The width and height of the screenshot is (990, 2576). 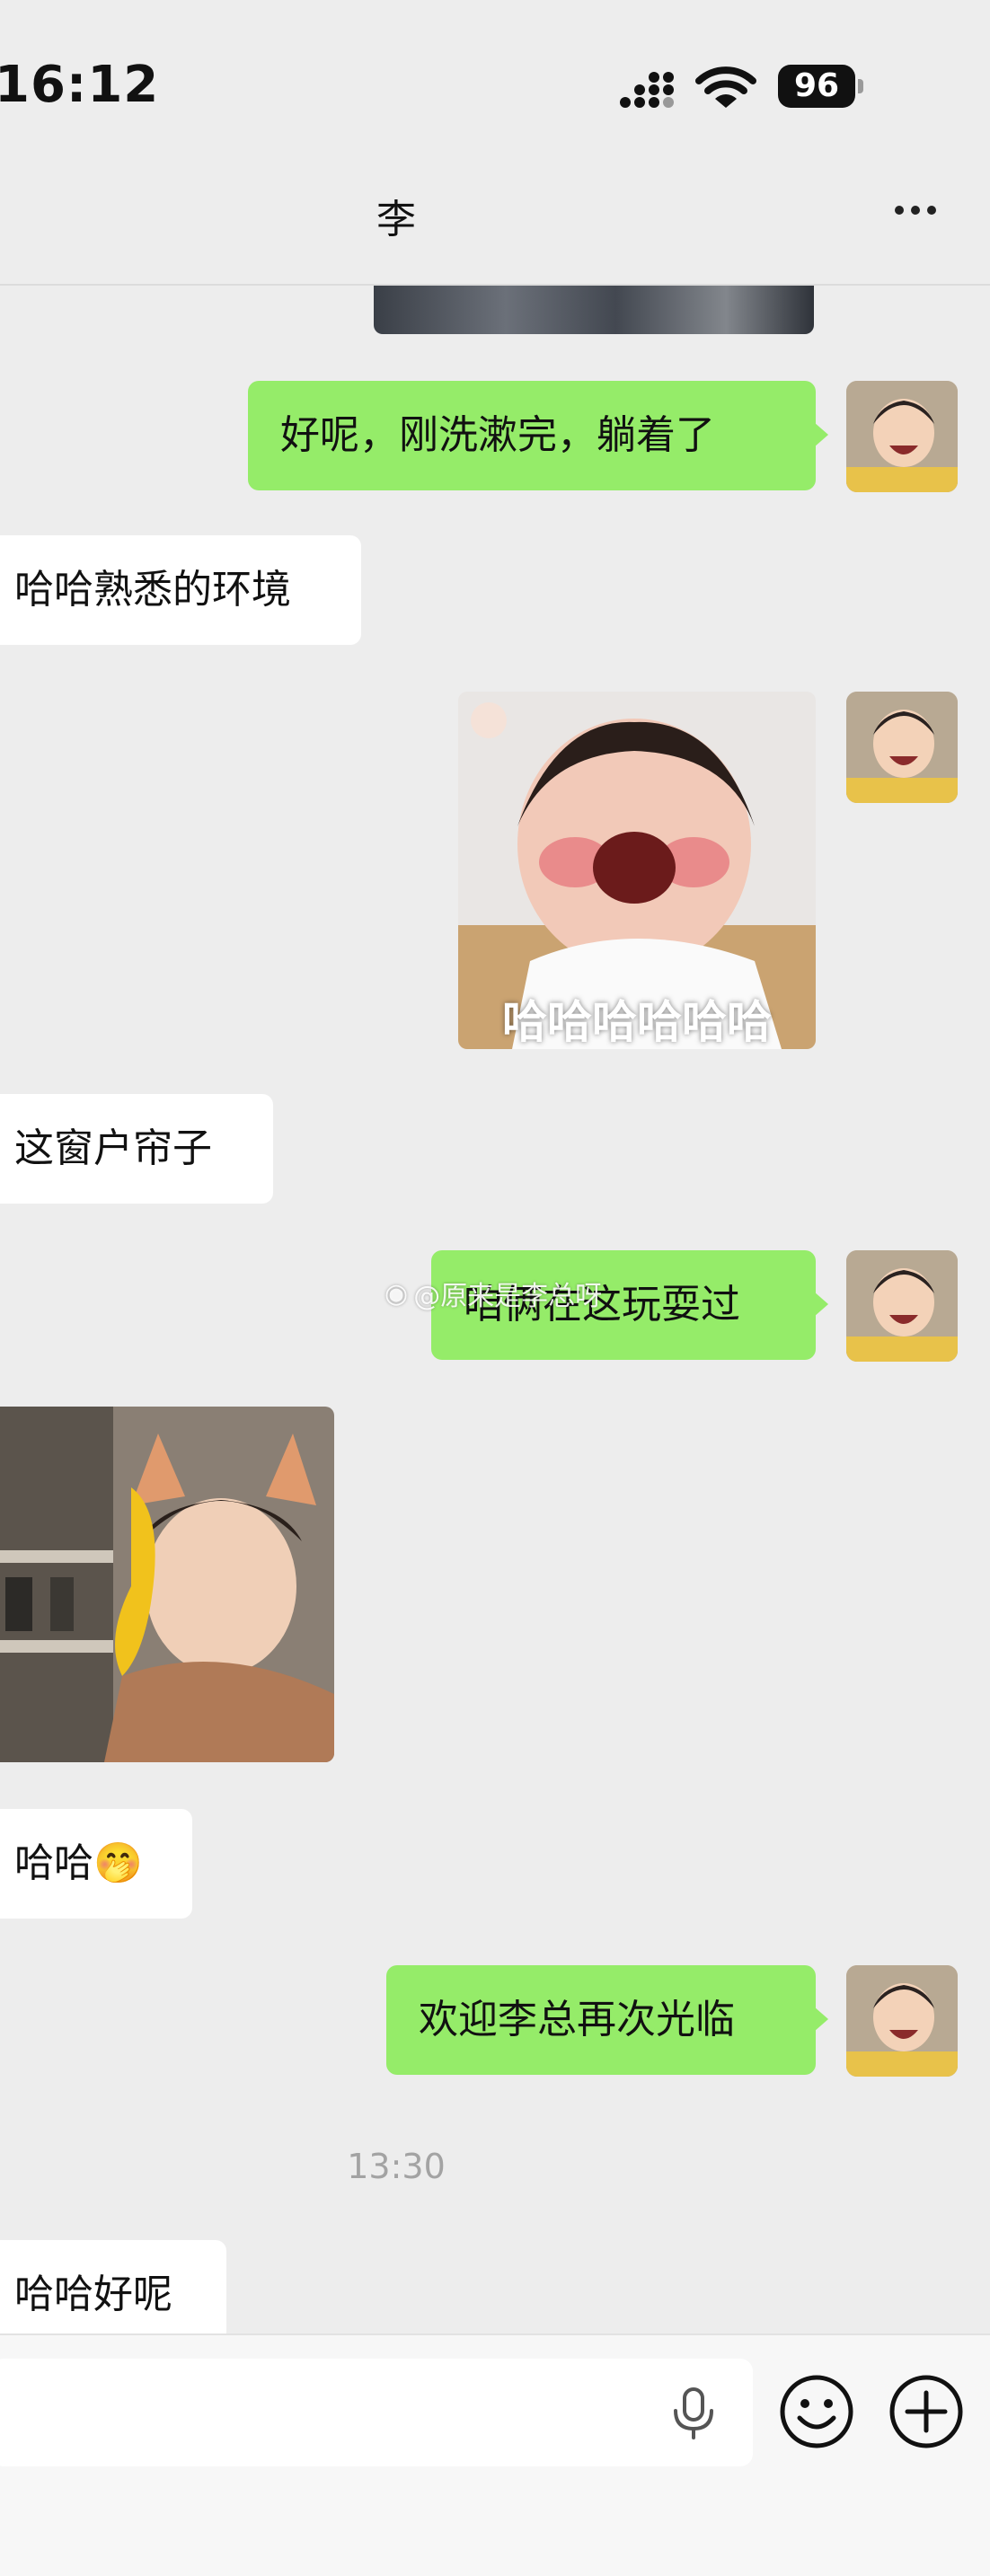 What do you see at coordinates (915, 210) in the screenshot?
I see `more-icon` at bounding box center [915, 210].